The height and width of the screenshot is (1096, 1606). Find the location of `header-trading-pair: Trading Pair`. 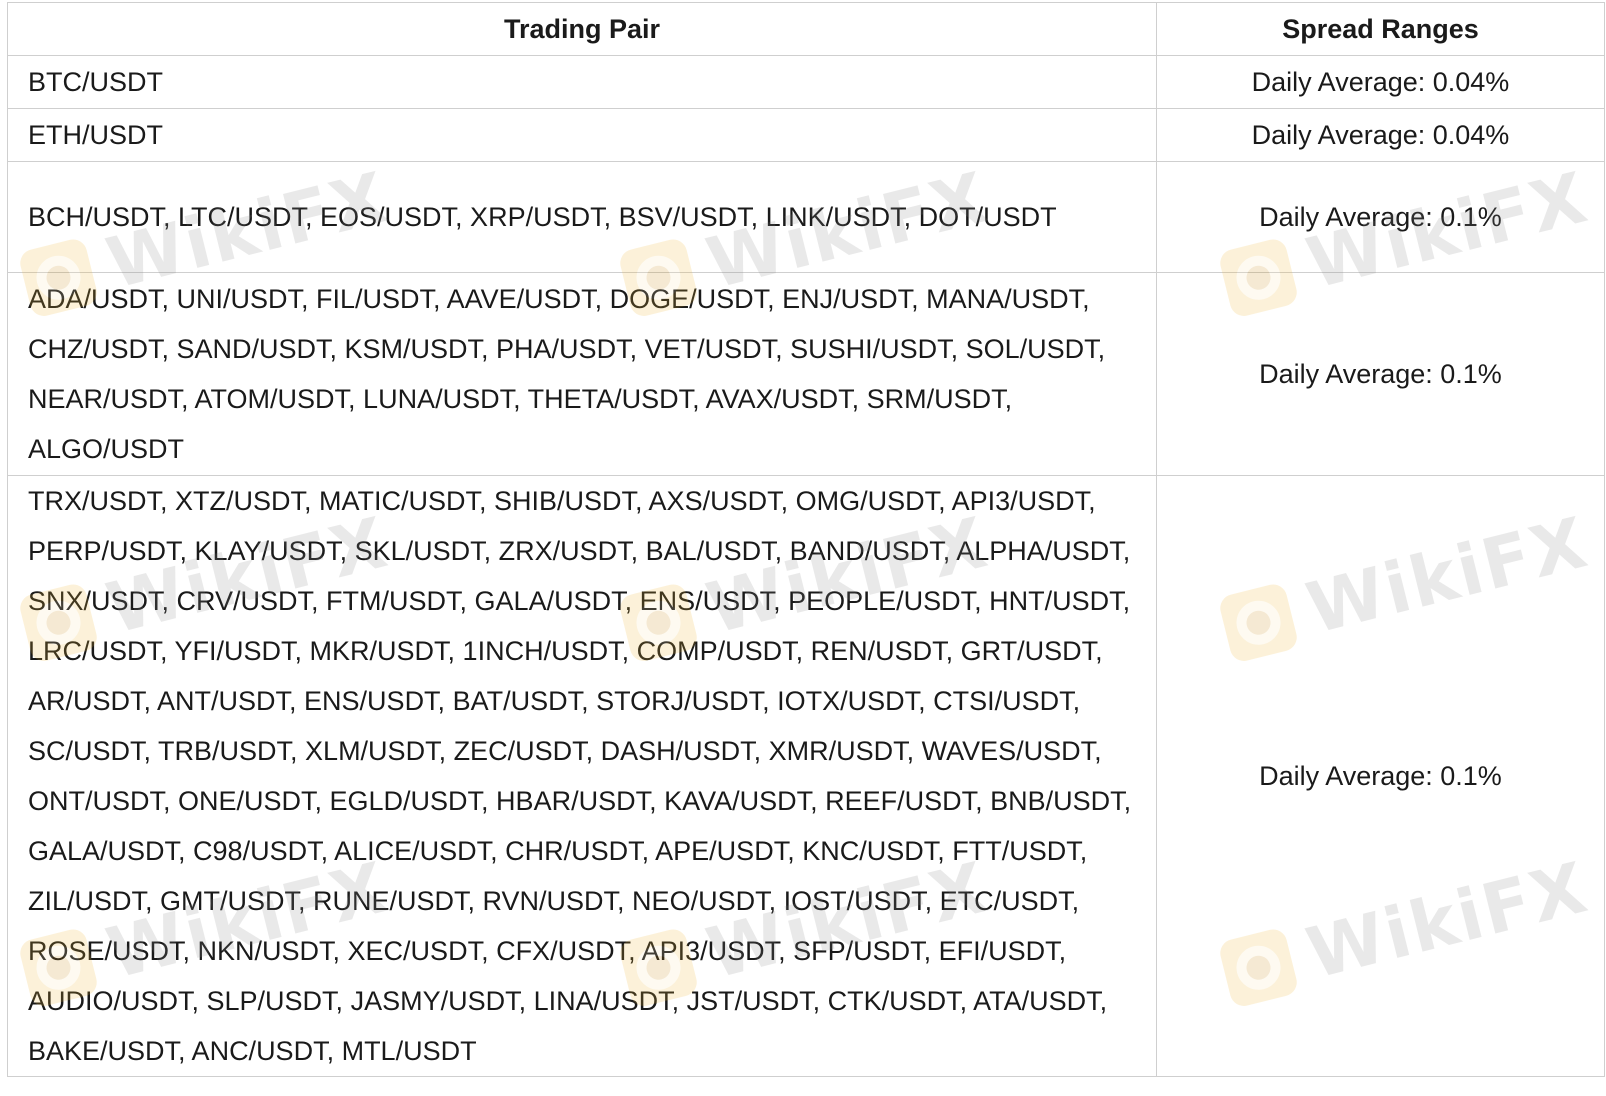

header-trading-pair: Trading Pair is located at coordinates (582, 29).